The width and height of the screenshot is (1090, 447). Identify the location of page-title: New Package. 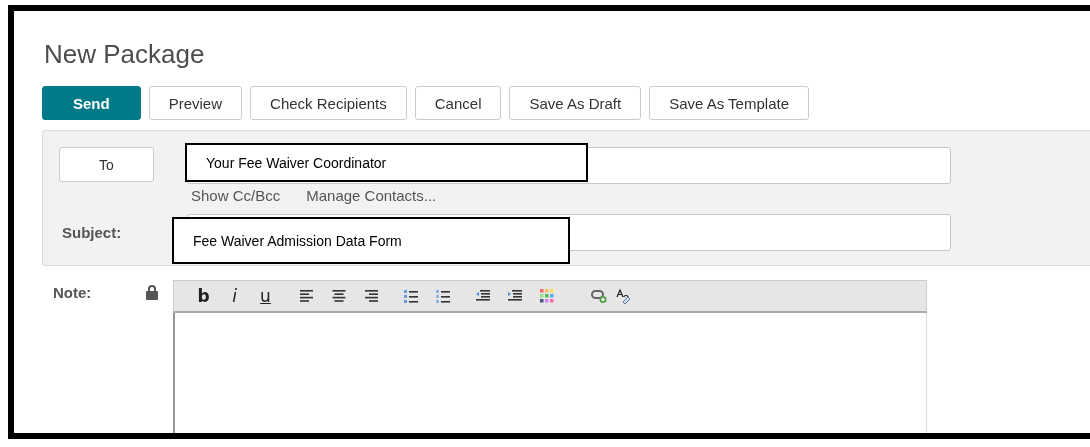
(125, 54).